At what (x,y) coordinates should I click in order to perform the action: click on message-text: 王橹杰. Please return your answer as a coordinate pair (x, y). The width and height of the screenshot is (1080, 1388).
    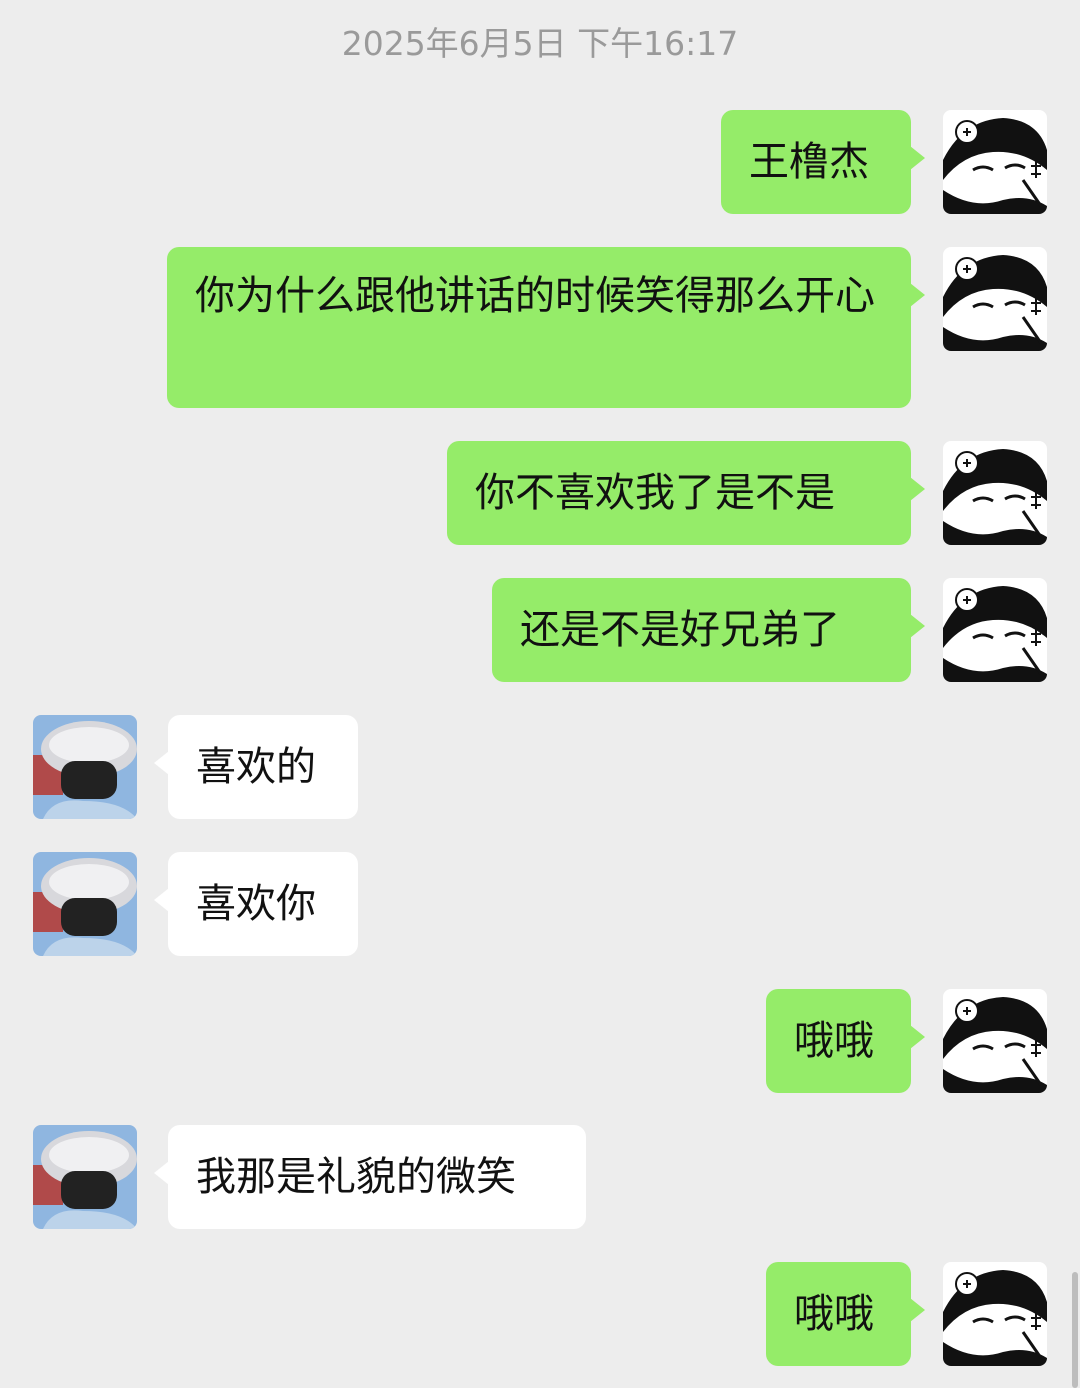
    Looking at the image, I should click on (809, 162).